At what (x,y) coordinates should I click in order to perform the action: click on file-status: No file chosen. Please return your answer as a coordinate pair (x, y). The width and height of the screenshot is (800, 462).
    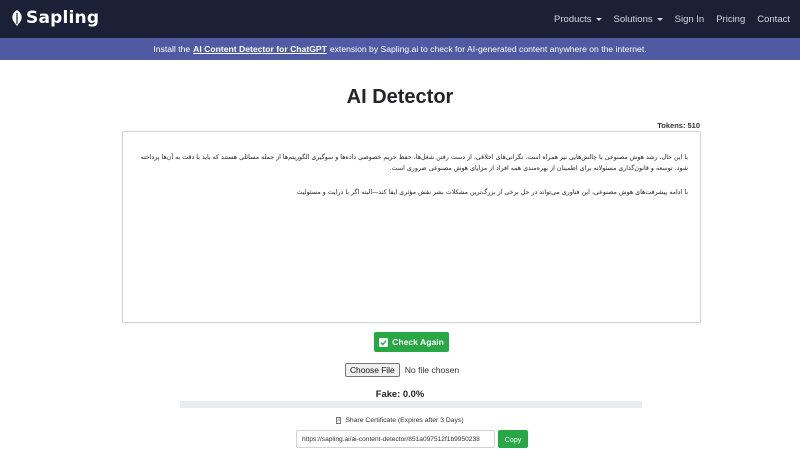
    Looking at the image, I should click on (432, 370).